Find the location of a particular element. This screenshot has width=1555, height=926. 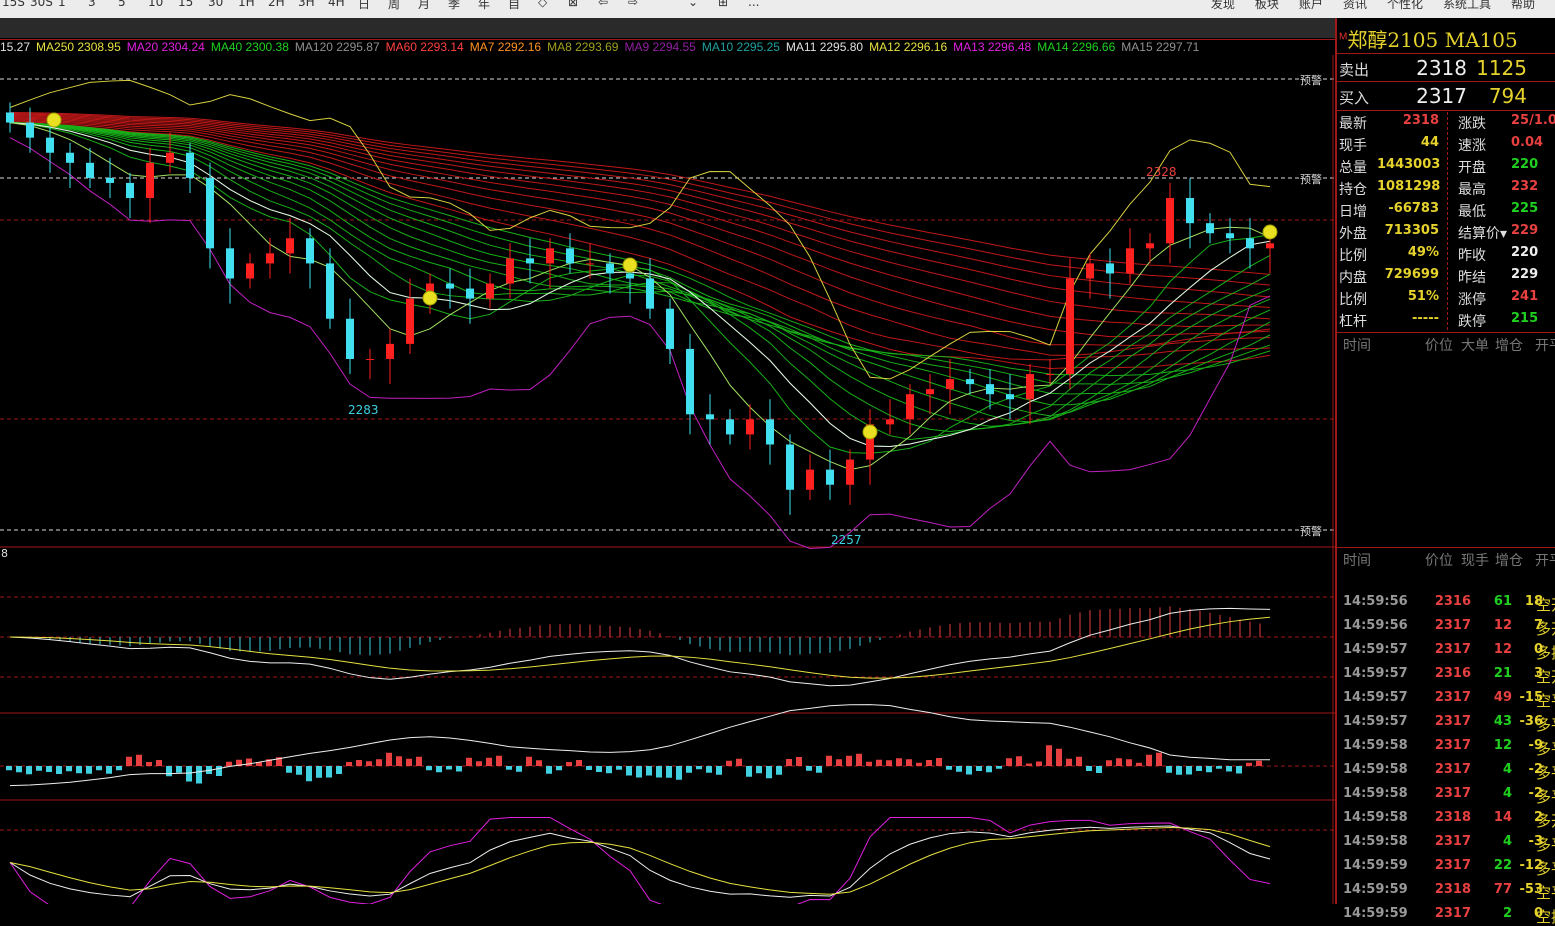

period-button: 10 is located at coordinates (155, 4).